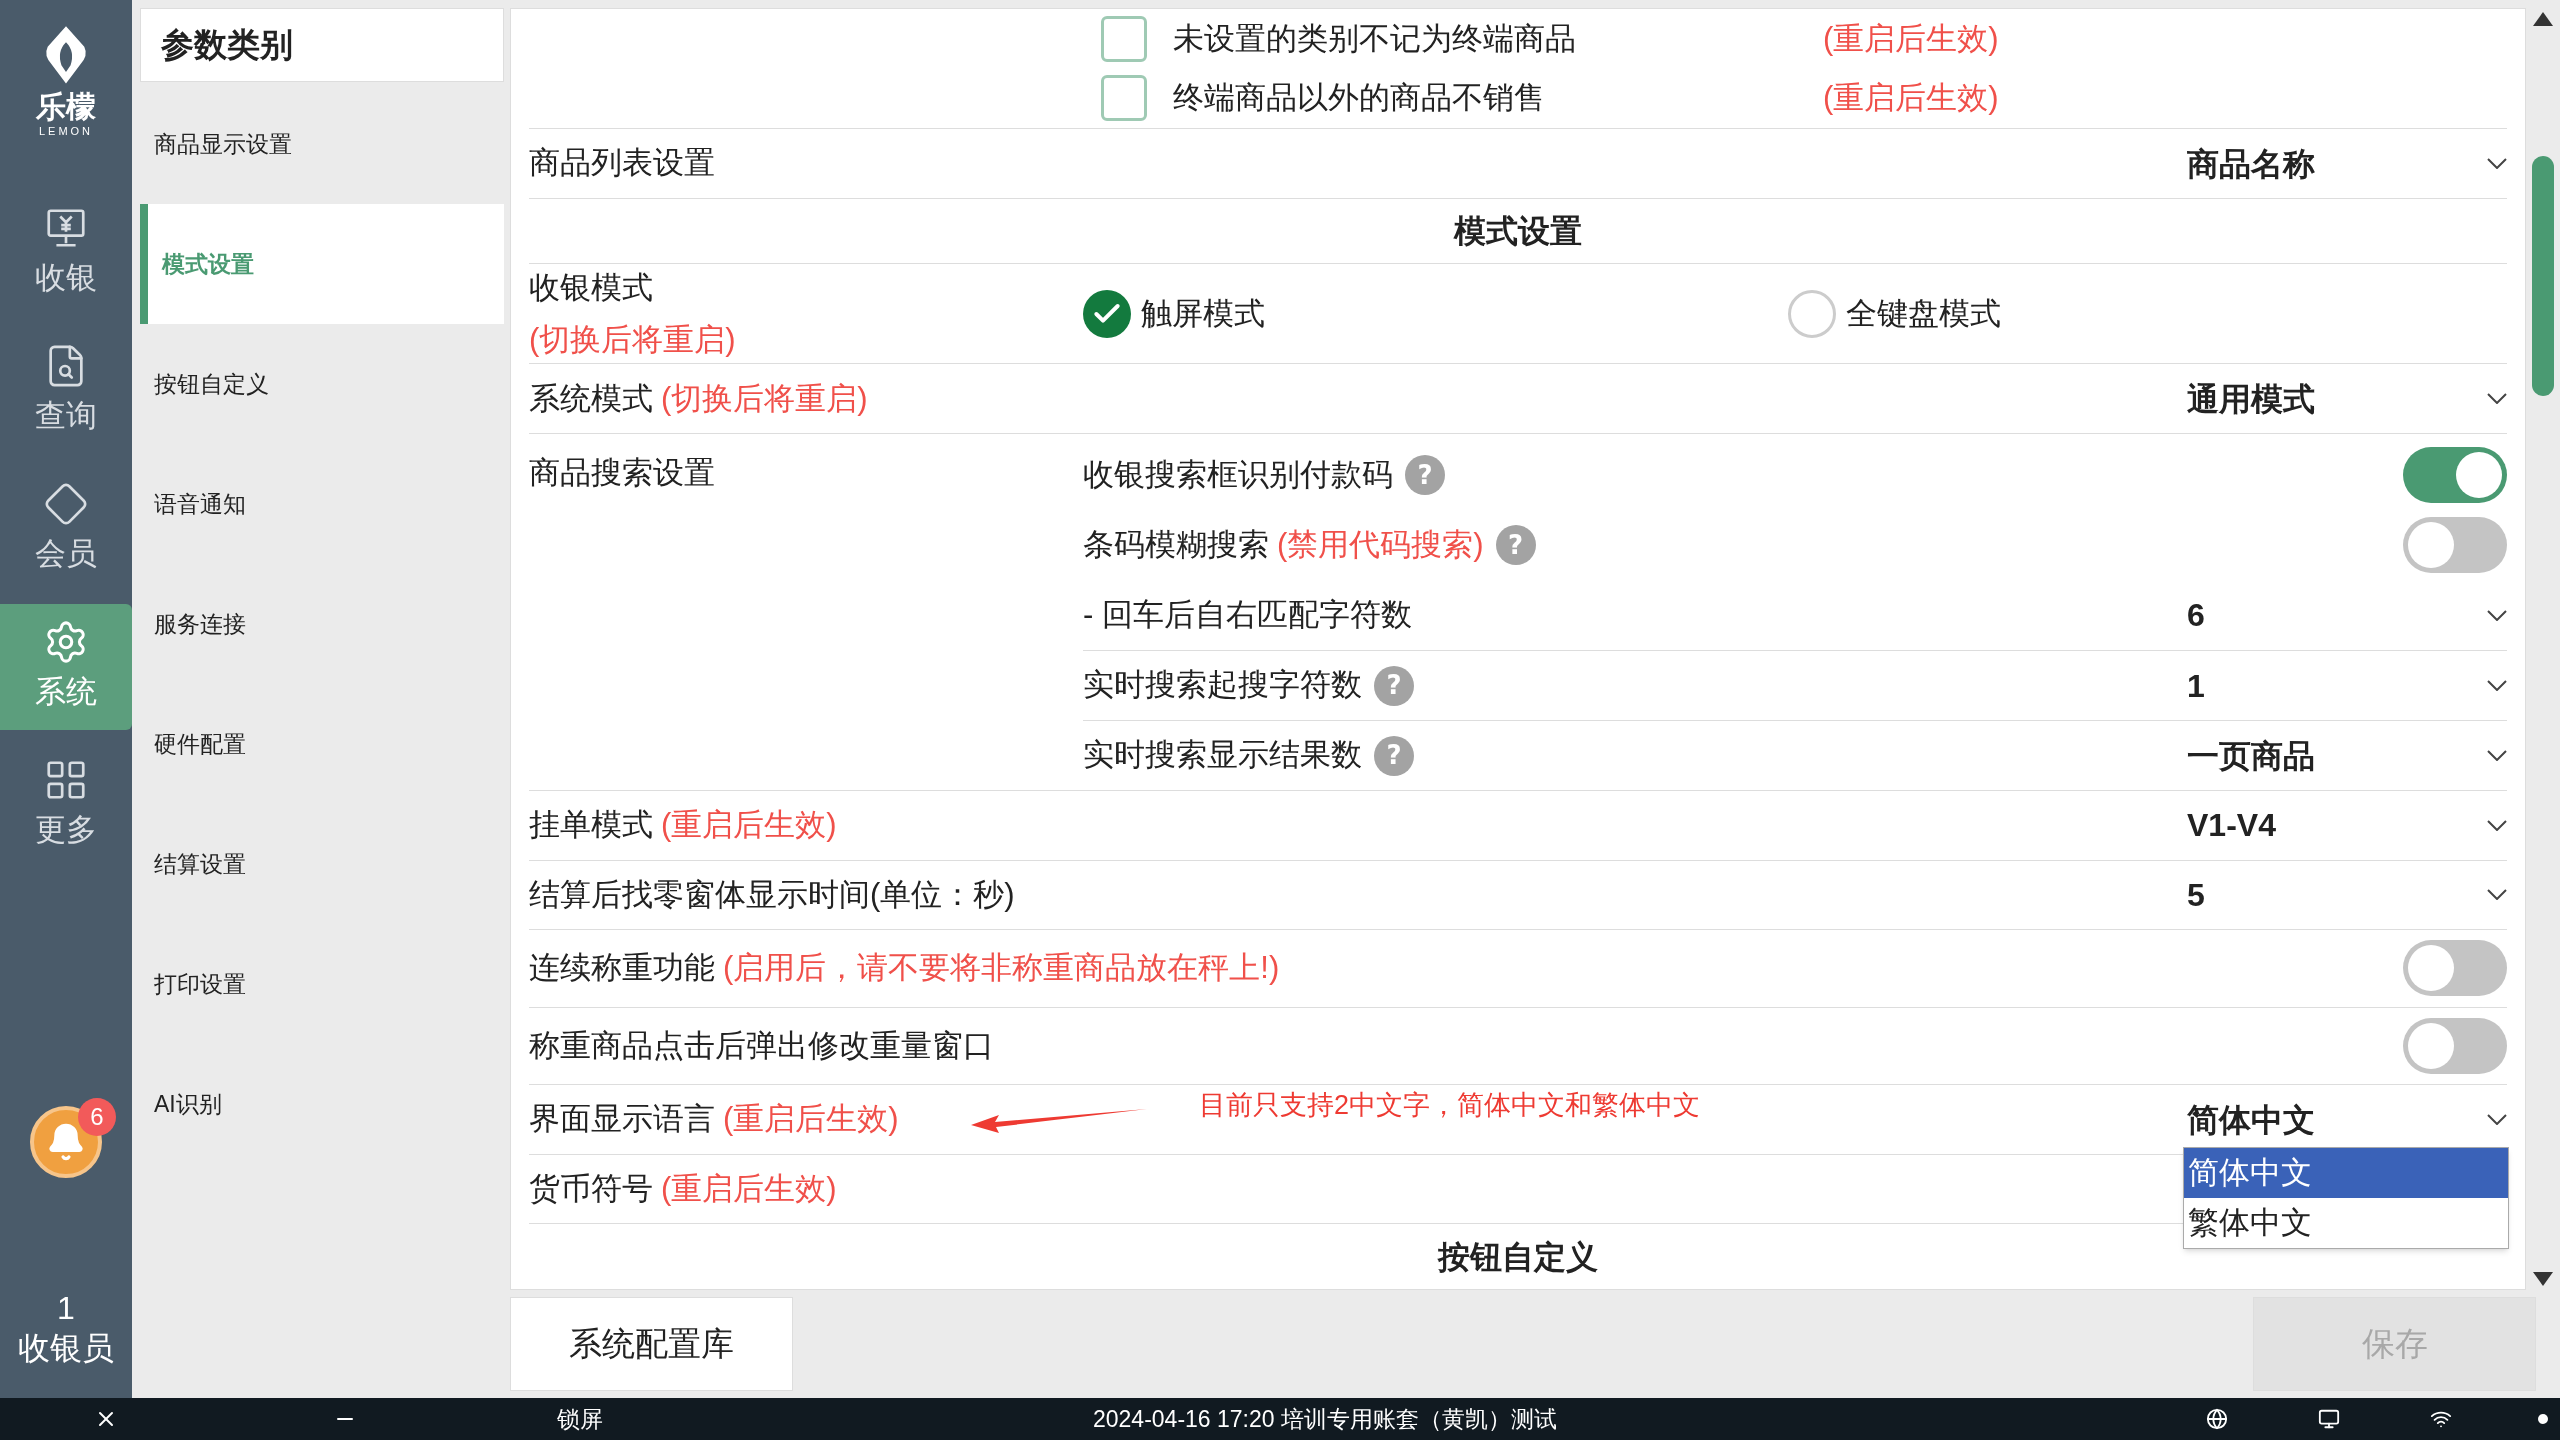  I want to click on checkbox-label: 未设置的类别不记为终端商品, so click(1375, 38).